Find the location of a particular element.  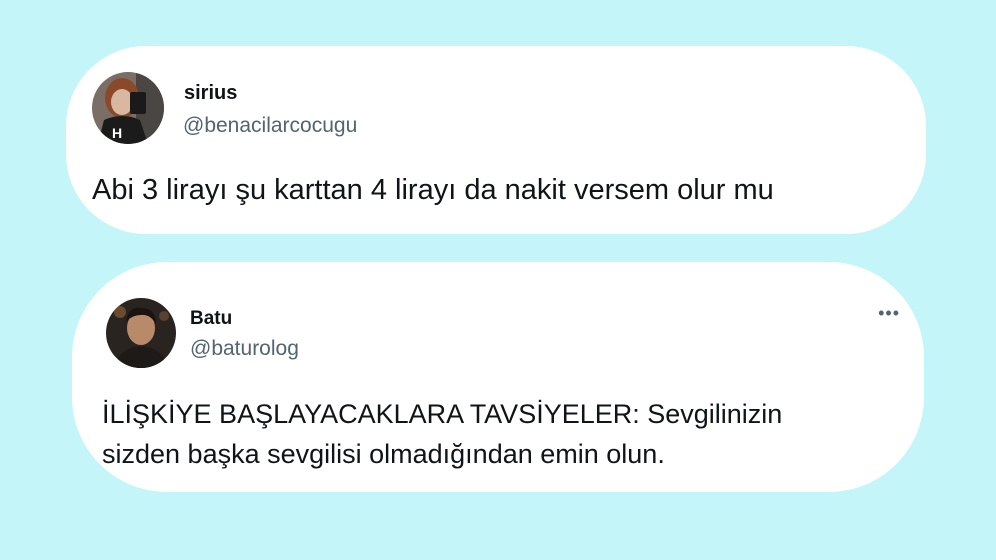

user-display-name: Batu is located at coordinates (211, 319).